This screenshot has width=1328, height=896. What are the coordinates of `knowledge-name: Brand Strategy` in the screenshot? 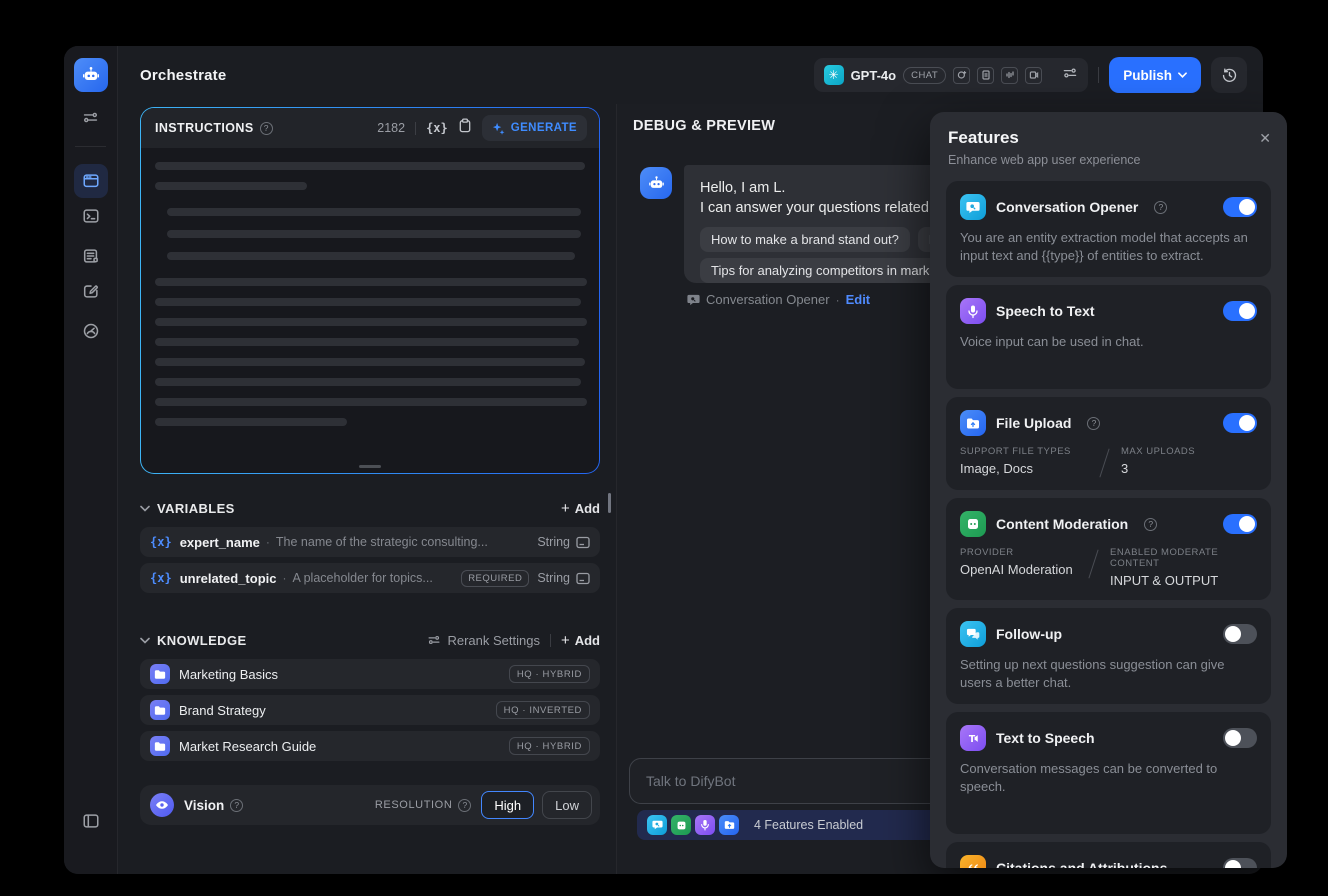 It's located at (222, 710).